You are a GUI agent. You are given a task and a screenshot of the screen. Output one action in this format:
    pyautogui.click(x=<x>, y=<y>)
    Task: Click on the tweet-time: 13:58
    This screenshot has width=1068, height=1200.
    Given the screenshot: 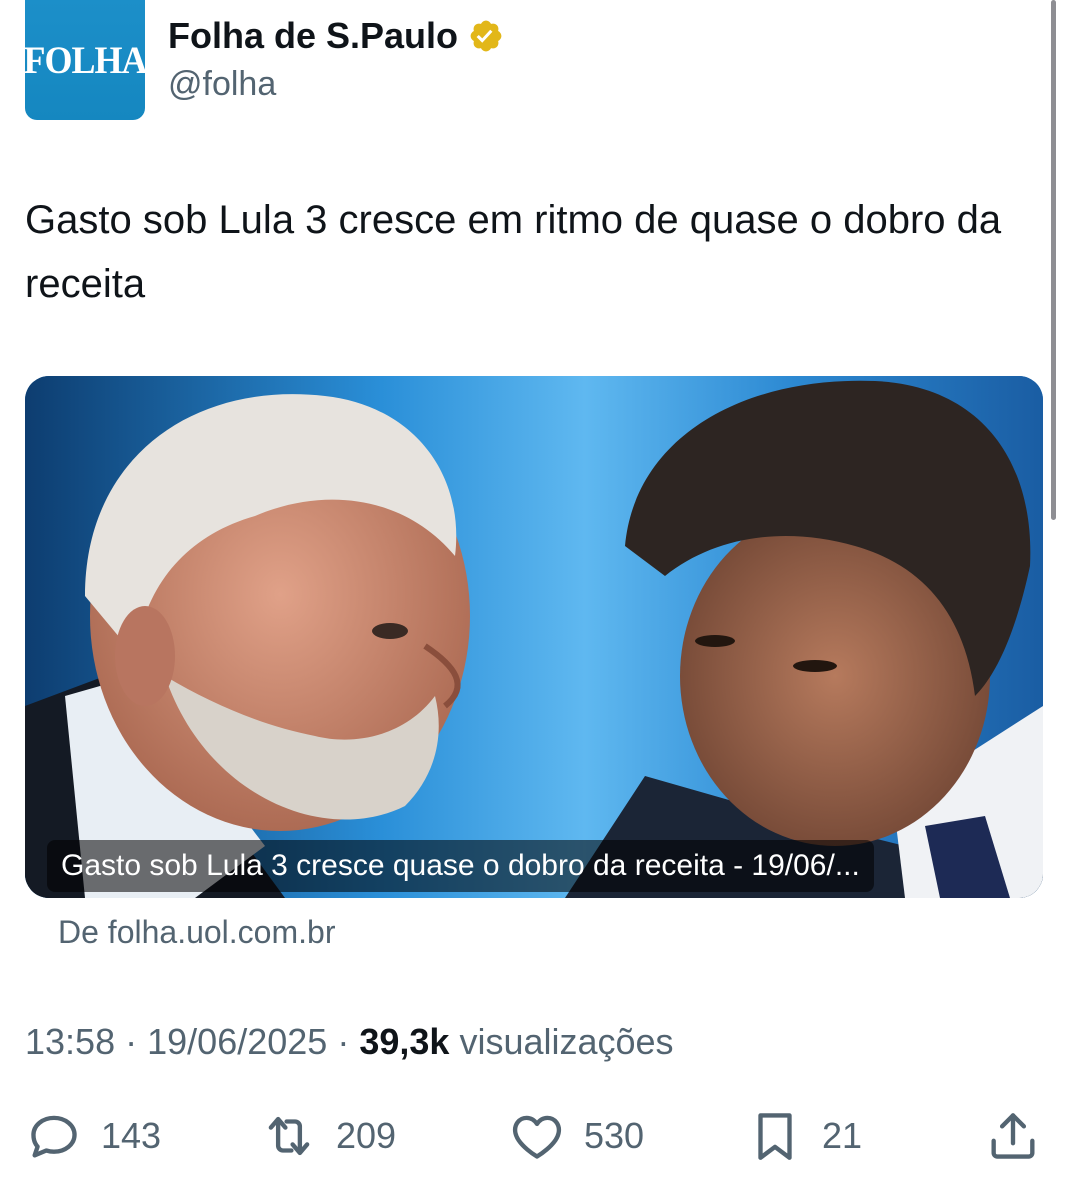 What is the action you would take?
    pyautogui.click(x=70, y=1041)
    